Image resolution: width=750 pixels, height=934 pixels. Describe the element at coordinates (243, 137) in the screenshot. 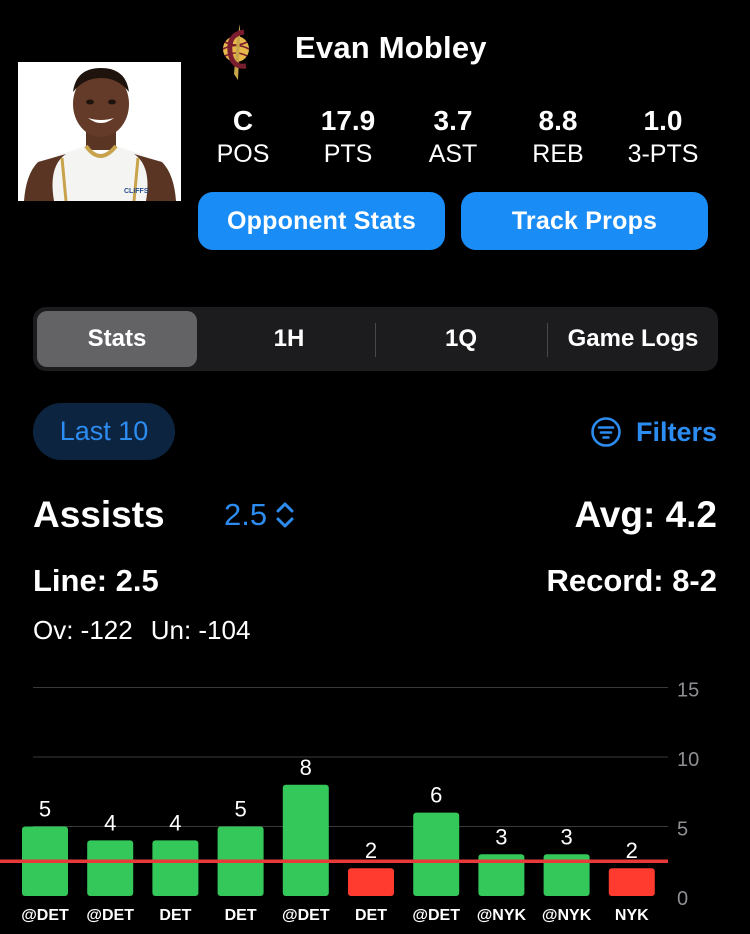

I see `stat-position: C POS` at that location.